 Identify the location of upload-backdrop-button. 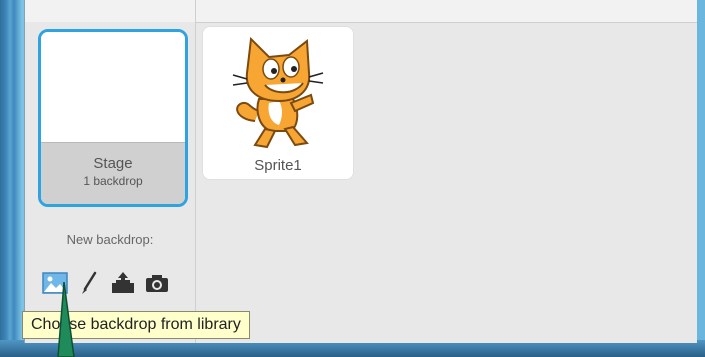
(123, 283).